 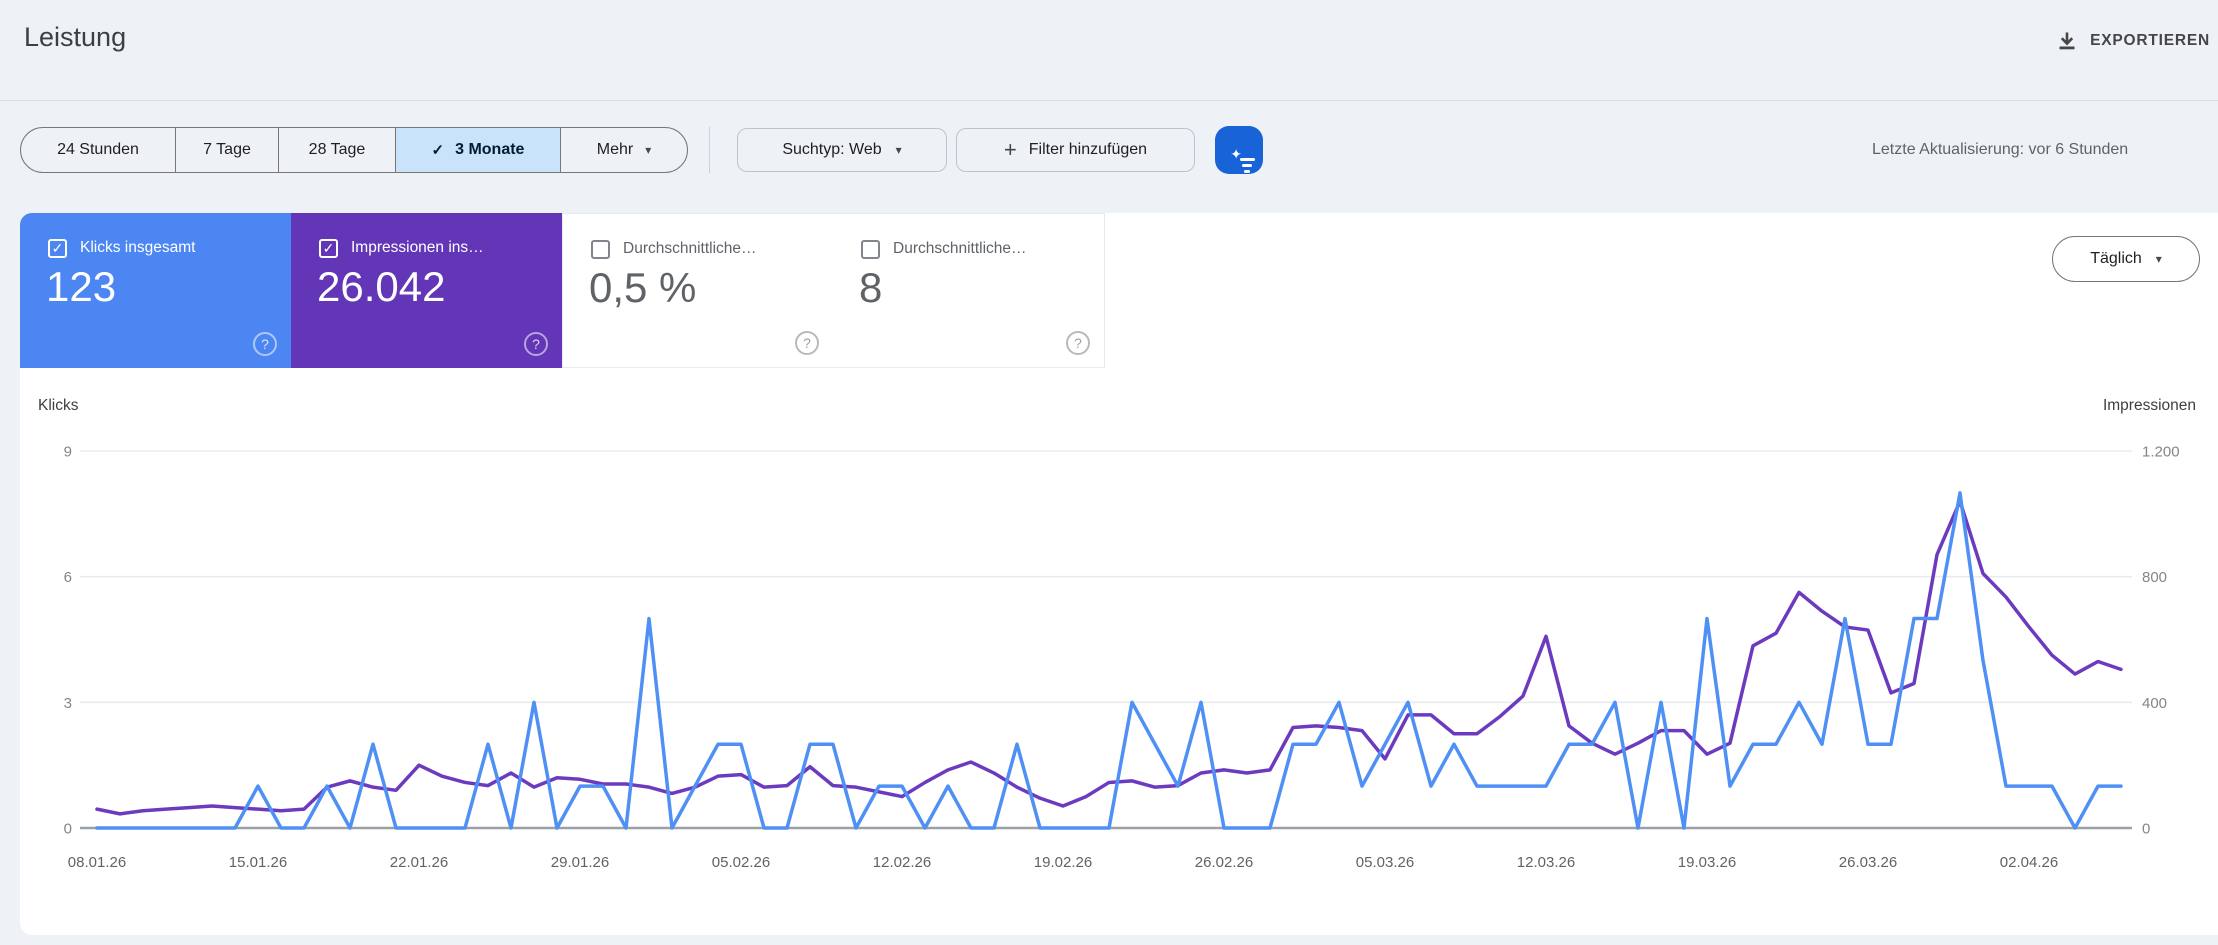 What do you see at coordinates (138, 247) in the screenshot?
I see `metric-label: Klicks insgesamt` at bounding box center [138, 247].